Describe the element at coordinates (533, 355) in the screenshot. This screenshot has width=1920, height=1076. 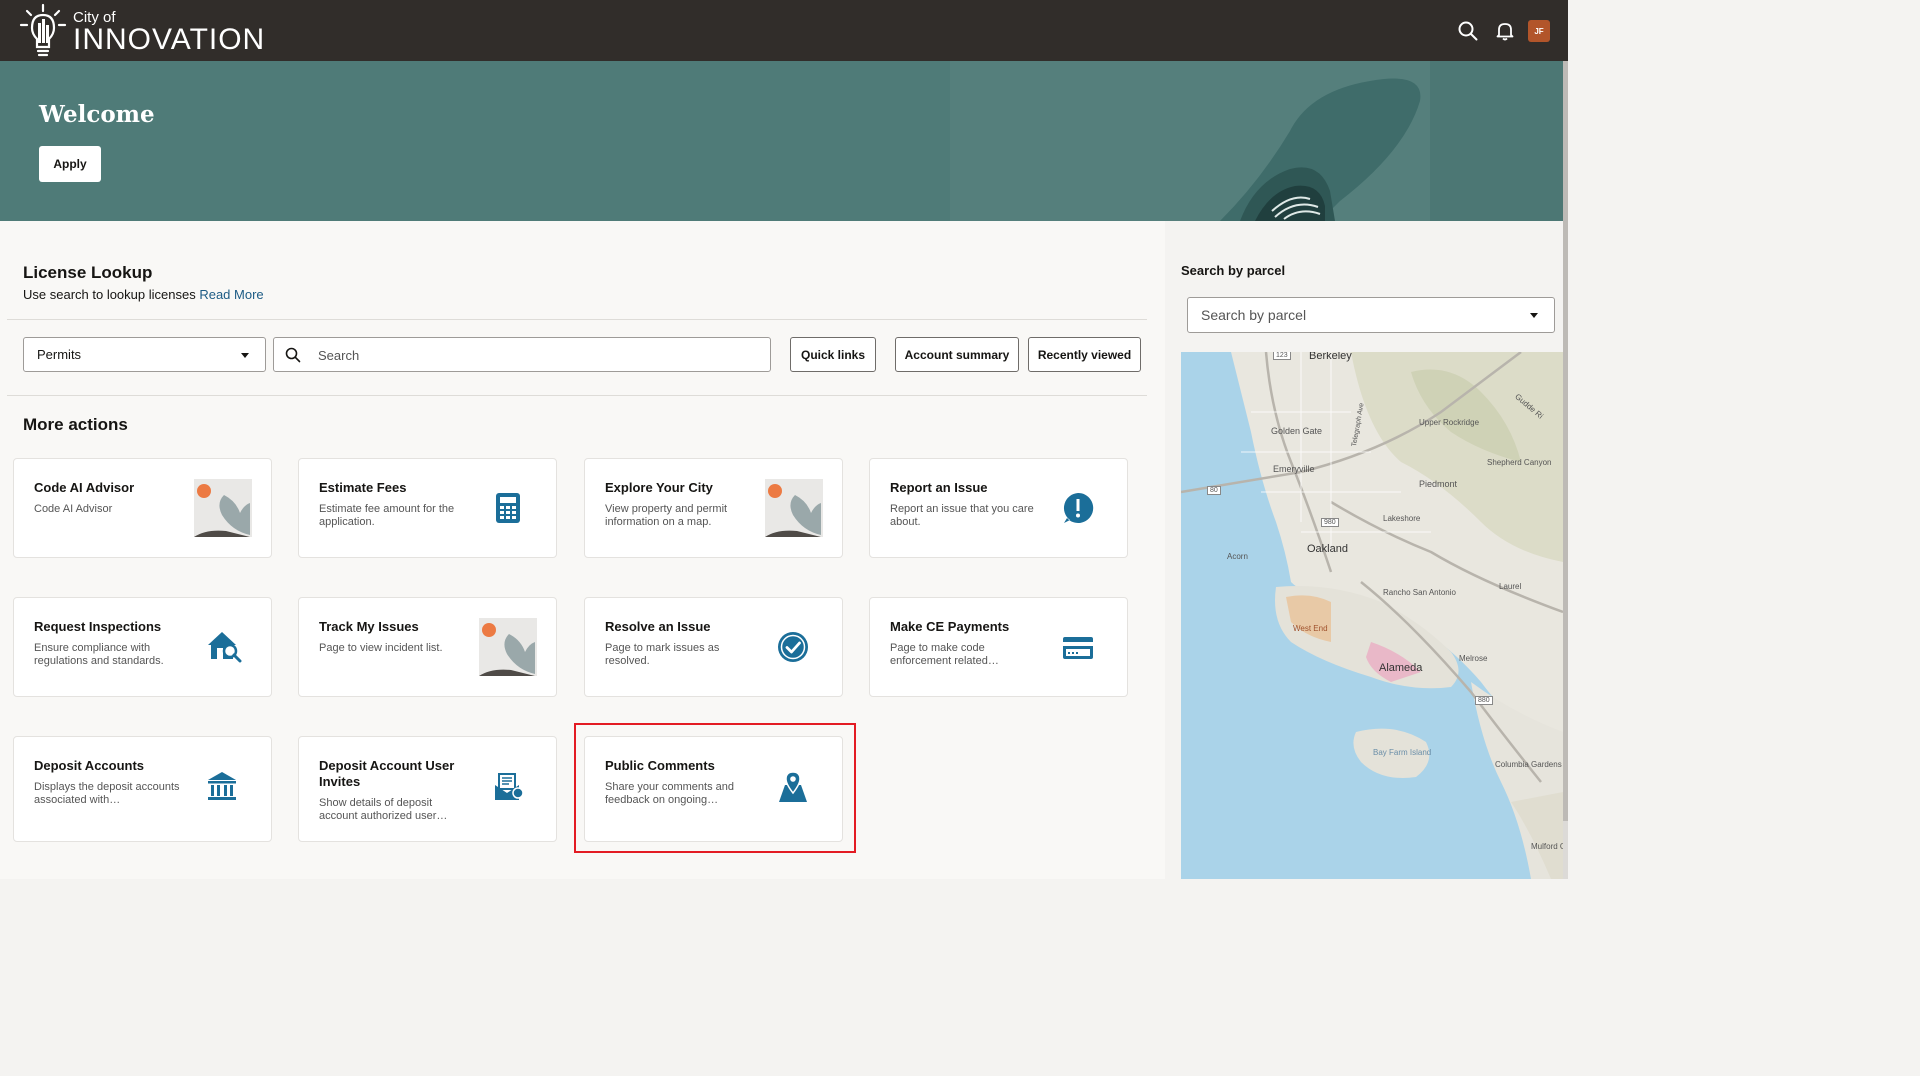
I see `search-input` at that location.